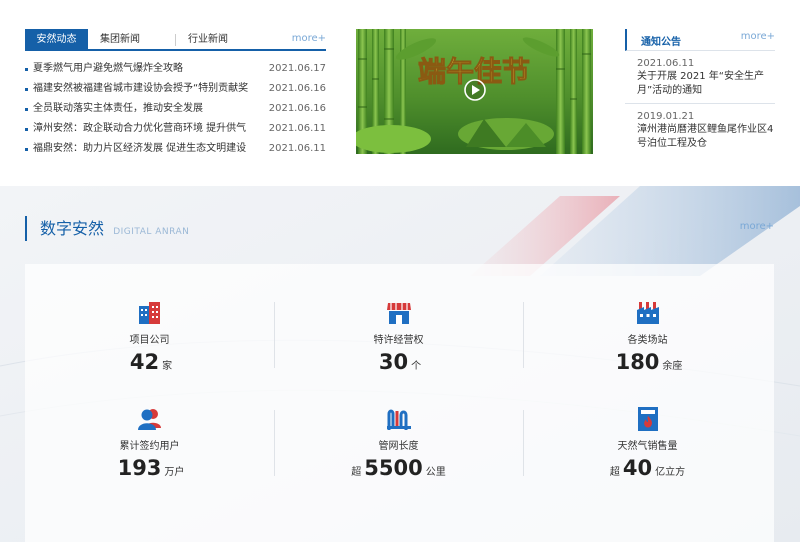  Describe the element at coordinates (637, 362) in the screenshot. I see `stat-value: 180` at that location.